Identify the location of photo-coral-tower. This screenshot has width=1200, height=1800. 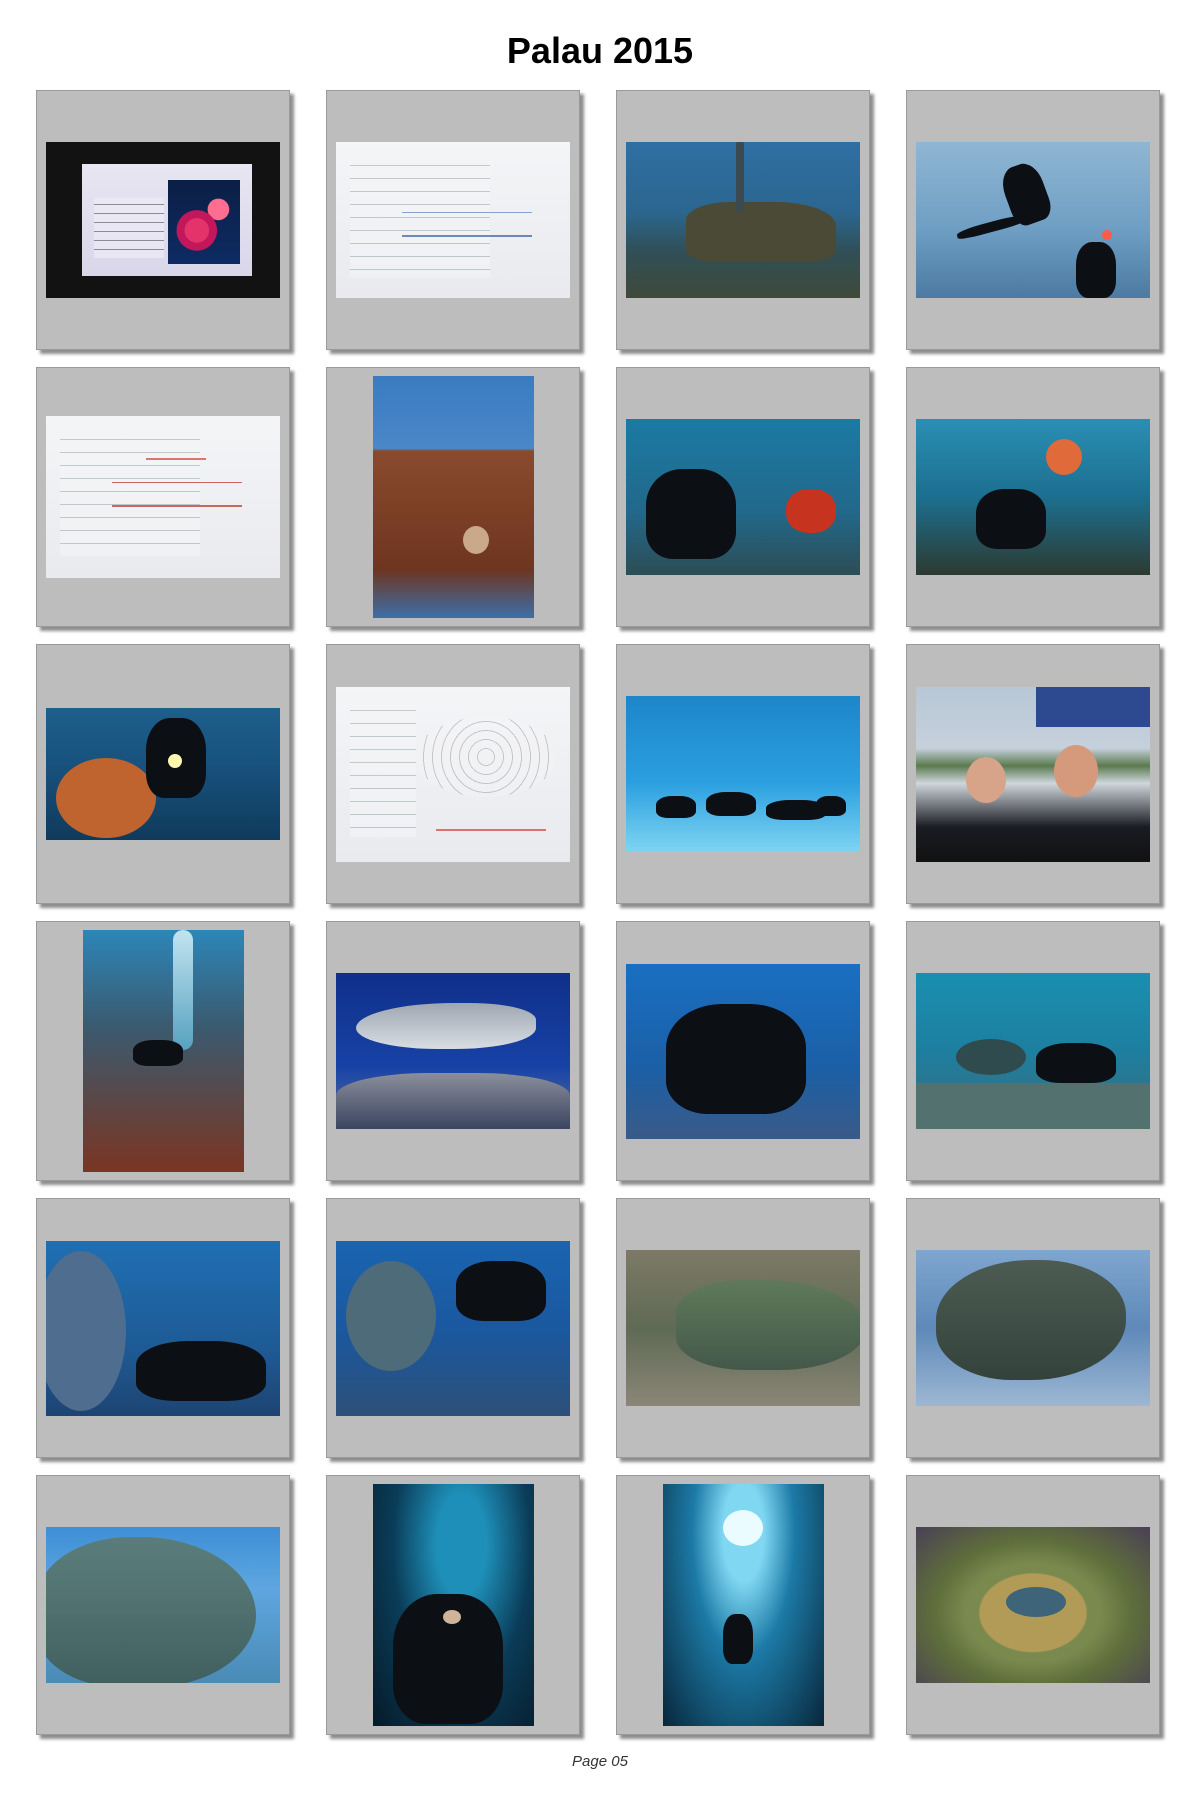
(453, 497).